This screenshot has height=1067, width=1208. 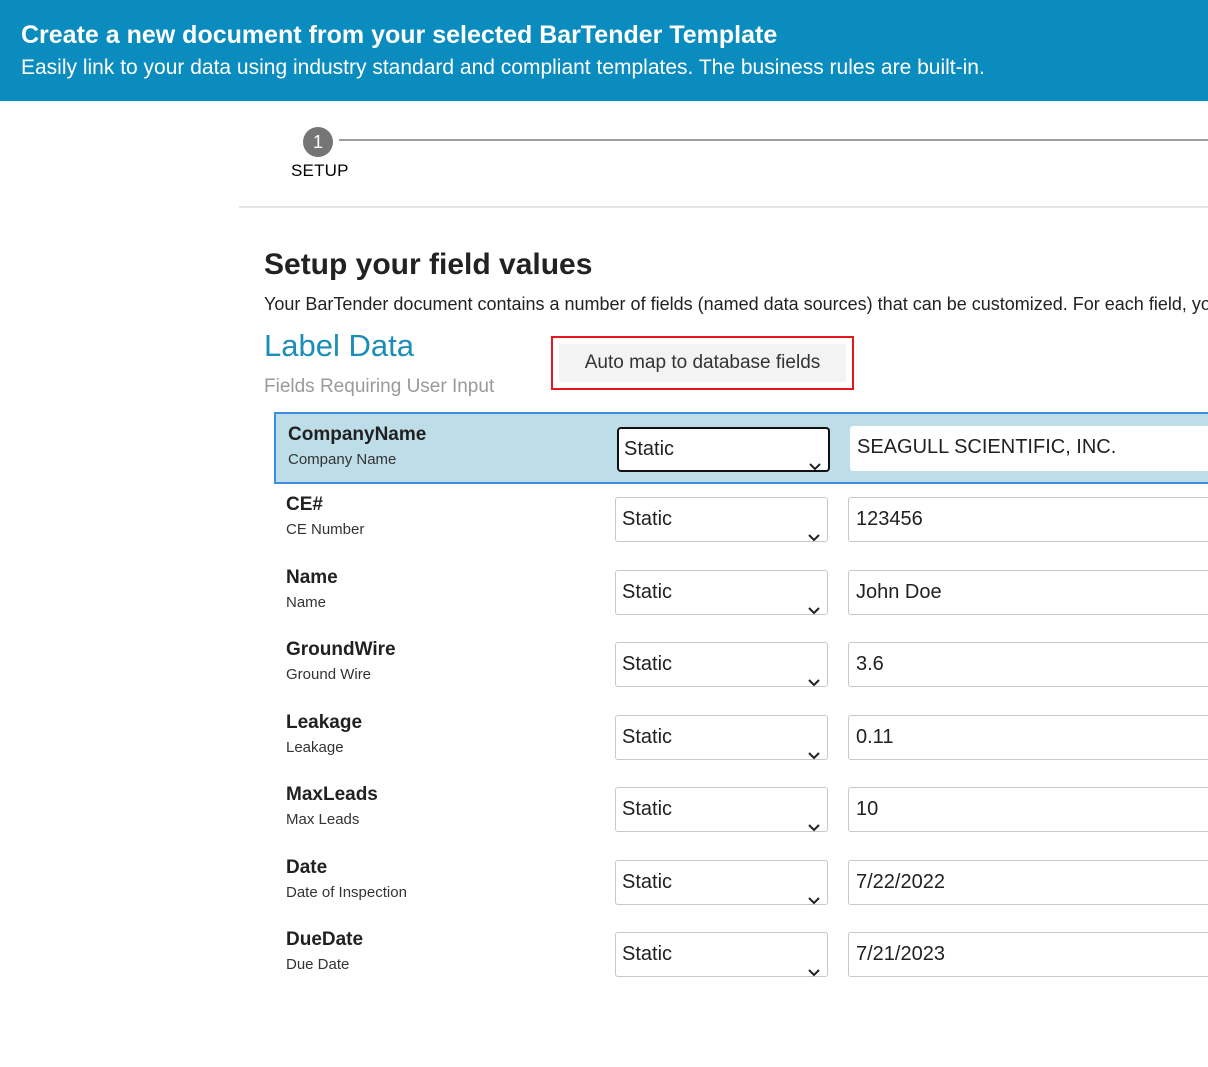 I want to click on step-connector-line, so click(x=773, y=140).